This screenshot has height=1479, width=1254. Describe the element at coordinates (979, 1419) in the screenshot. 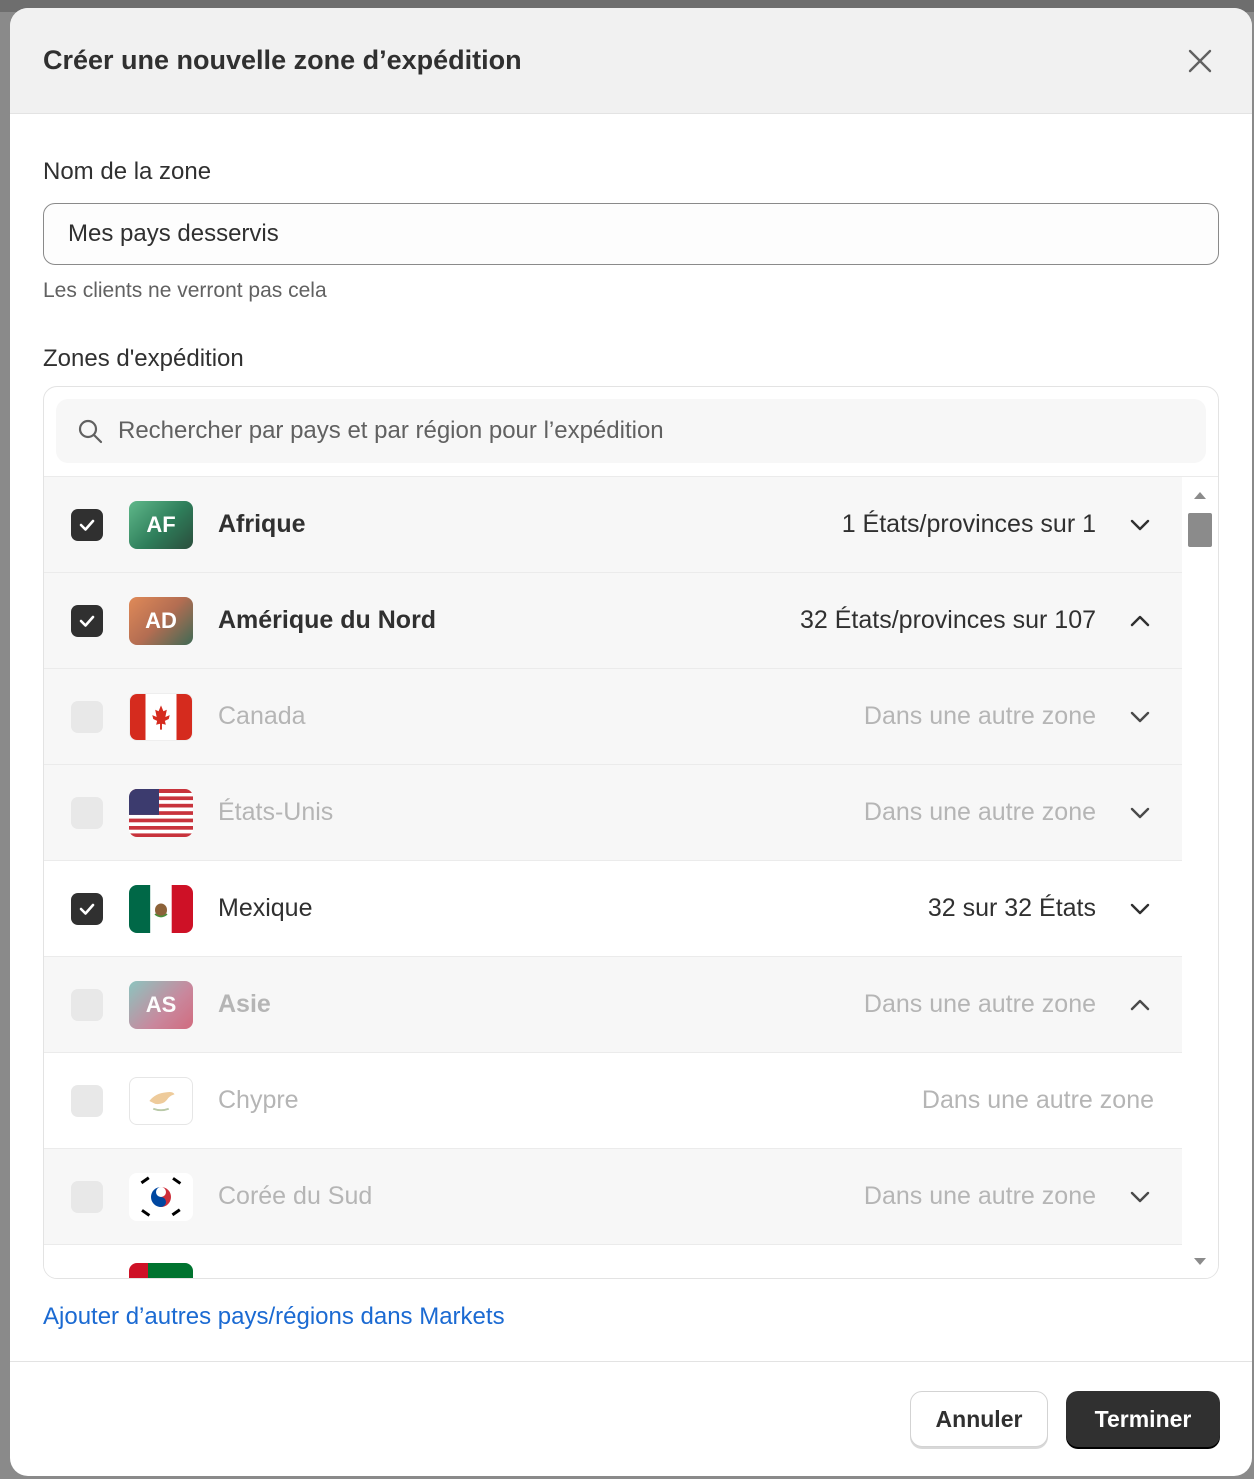

I see `cancel-button: Annuler` at that location.